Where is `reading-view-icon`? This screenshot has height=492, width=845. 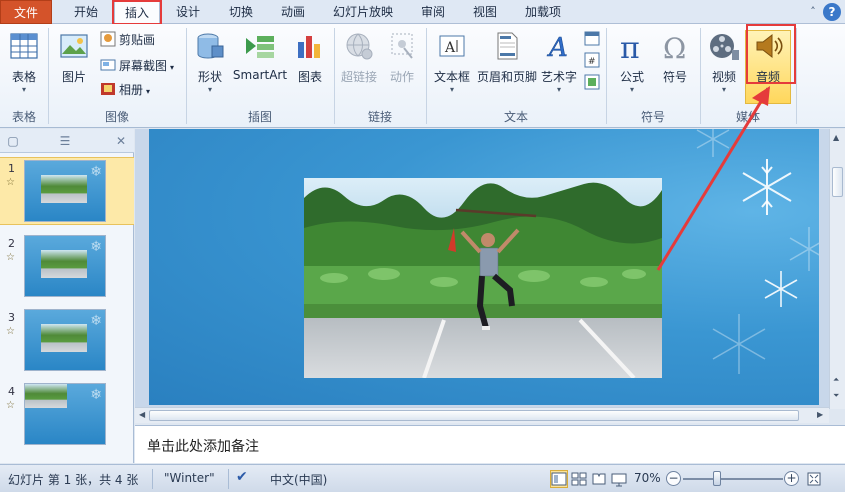
reading-view-icon is located at coordinates (599, 479).